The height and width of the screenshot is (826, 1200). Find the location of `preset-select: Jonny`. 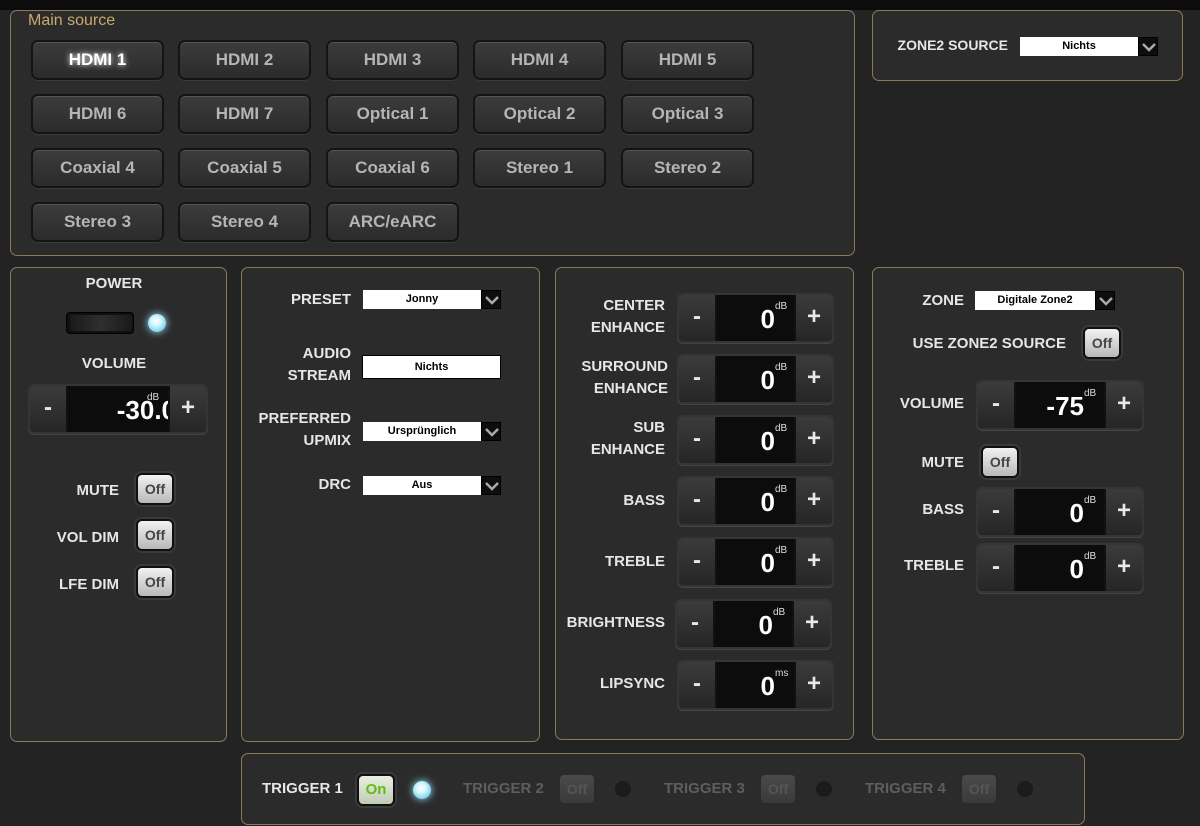

preset-select: Jonny is located at coordinates (422, 299).